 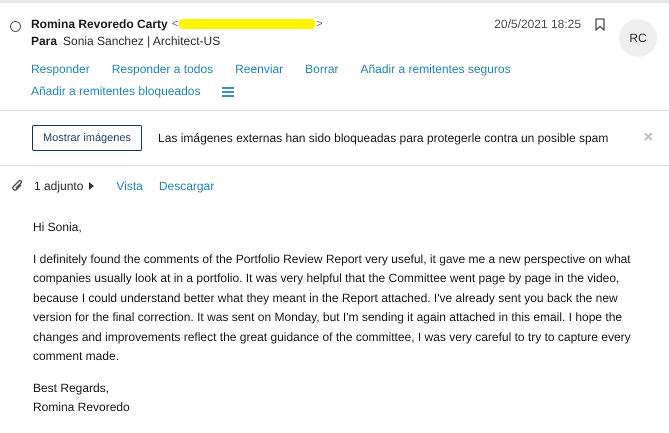 I want to click on attachment-count: 1 adjunto, so click(x=59, y=186).